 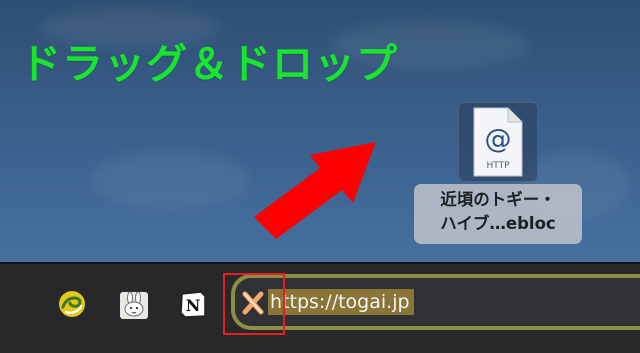 I want to click on file-name-label: 近頃のトギー・ ハイブ…ebloc, so click(x=498, y=214).